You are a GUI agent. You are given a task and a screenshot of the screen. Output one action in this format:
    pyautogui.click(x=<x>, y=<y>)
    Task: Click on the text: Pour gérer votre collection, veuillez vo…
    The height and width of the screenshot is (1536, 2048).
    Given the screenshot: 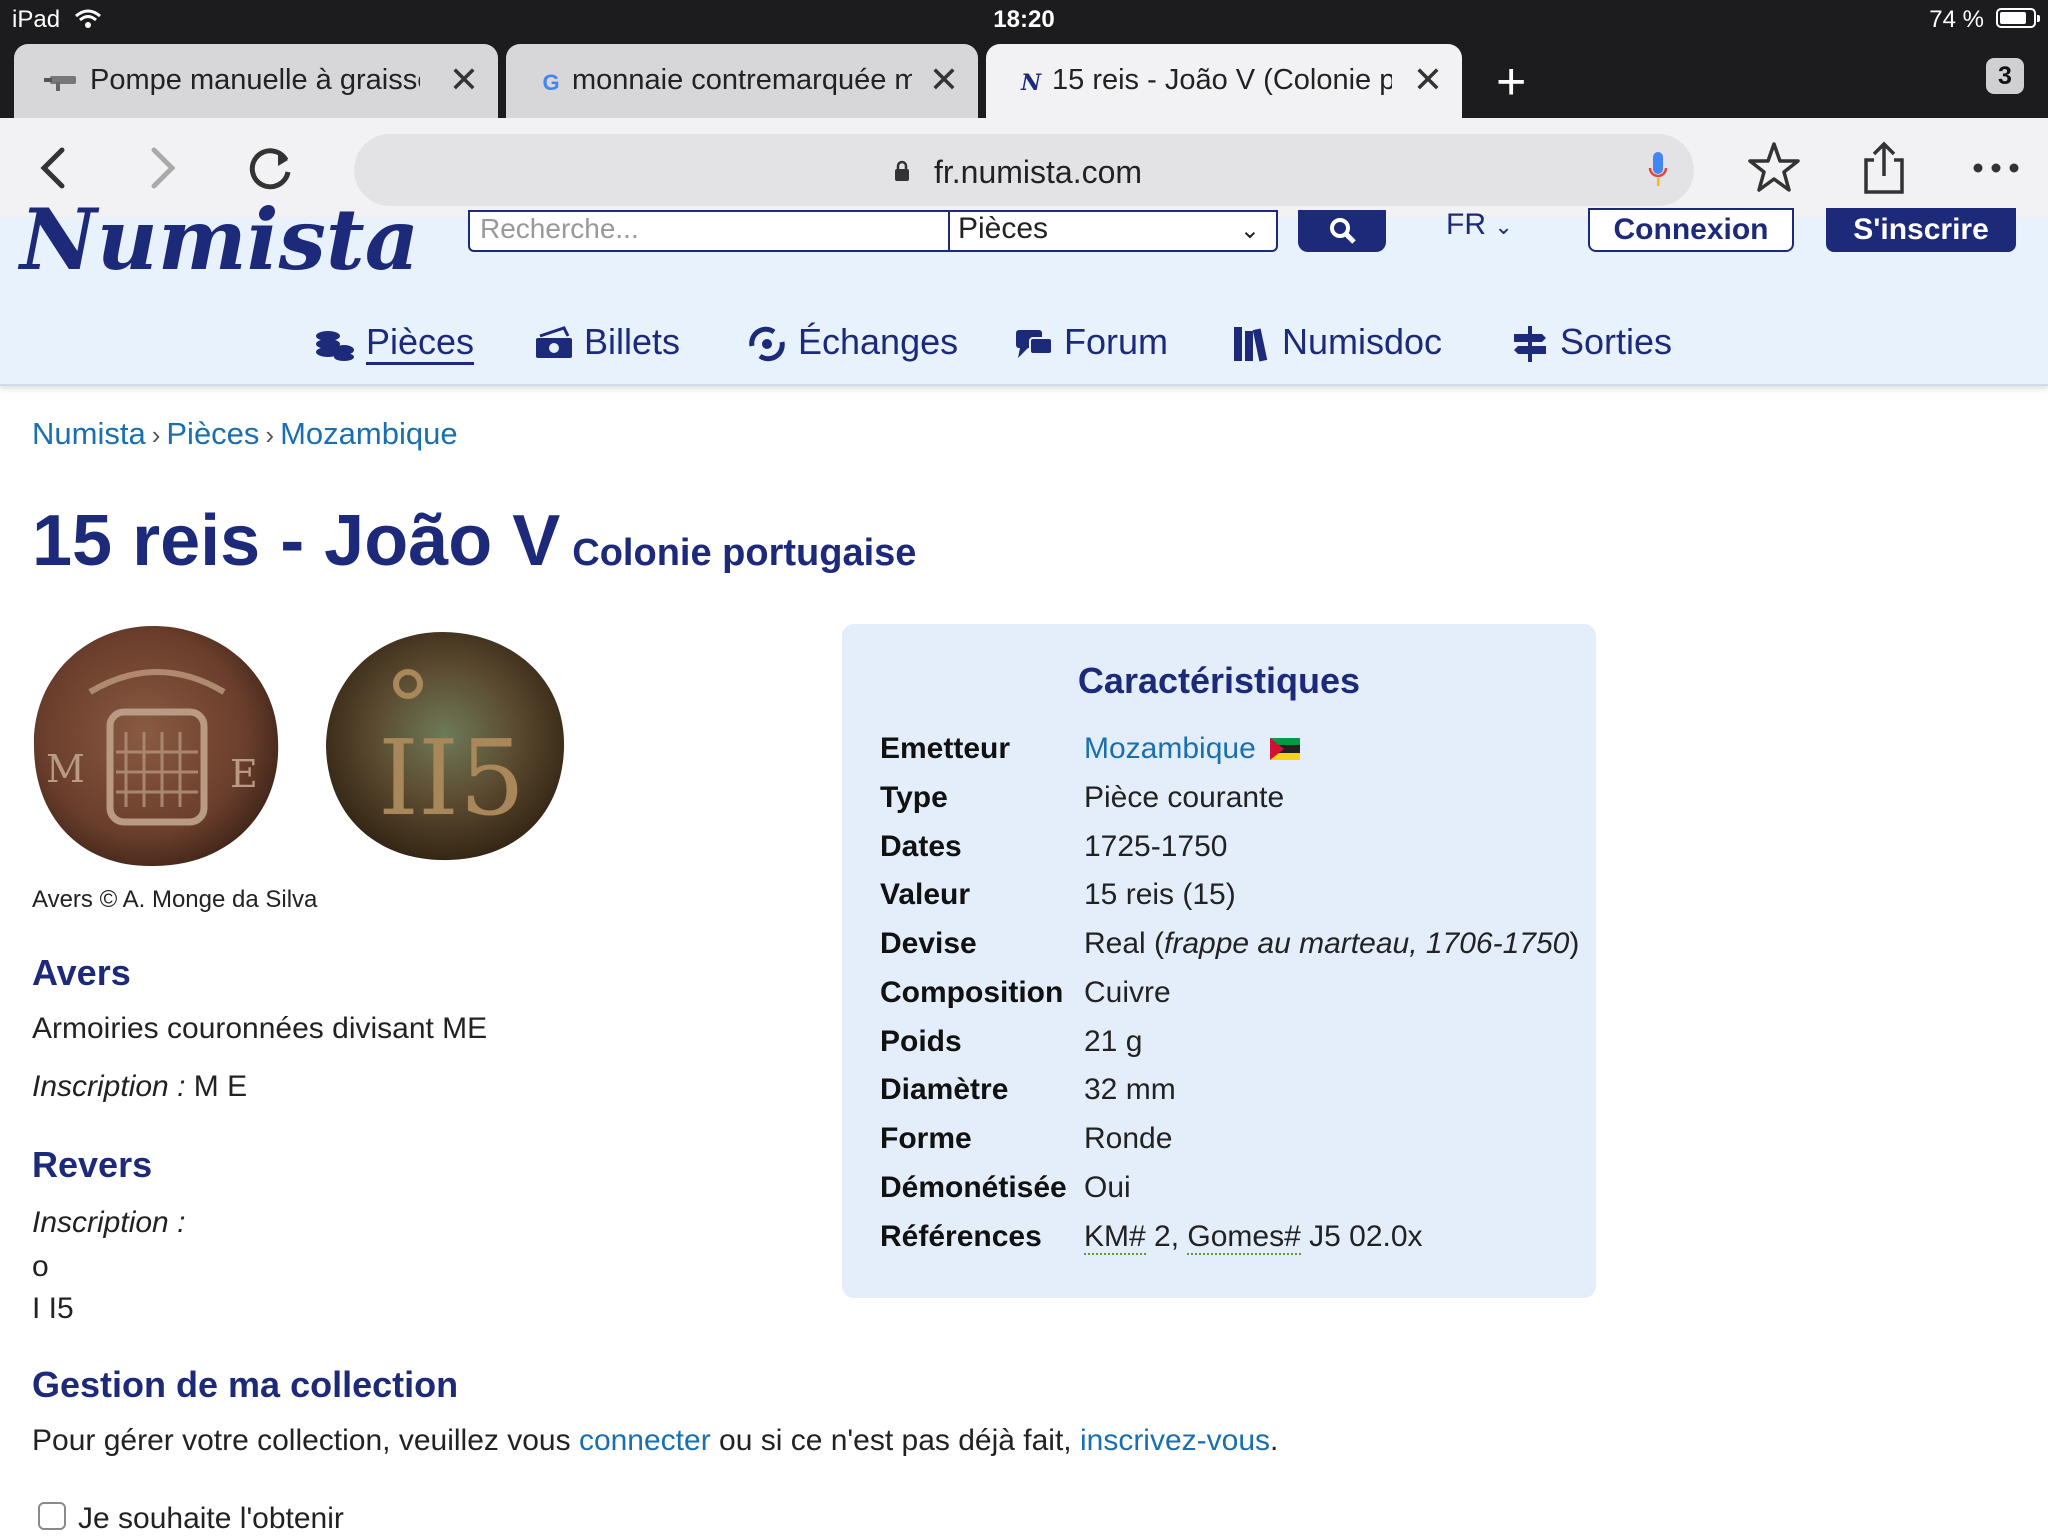 What is the action you would take?
    pyautogui.click(x=305, y=1440)
    